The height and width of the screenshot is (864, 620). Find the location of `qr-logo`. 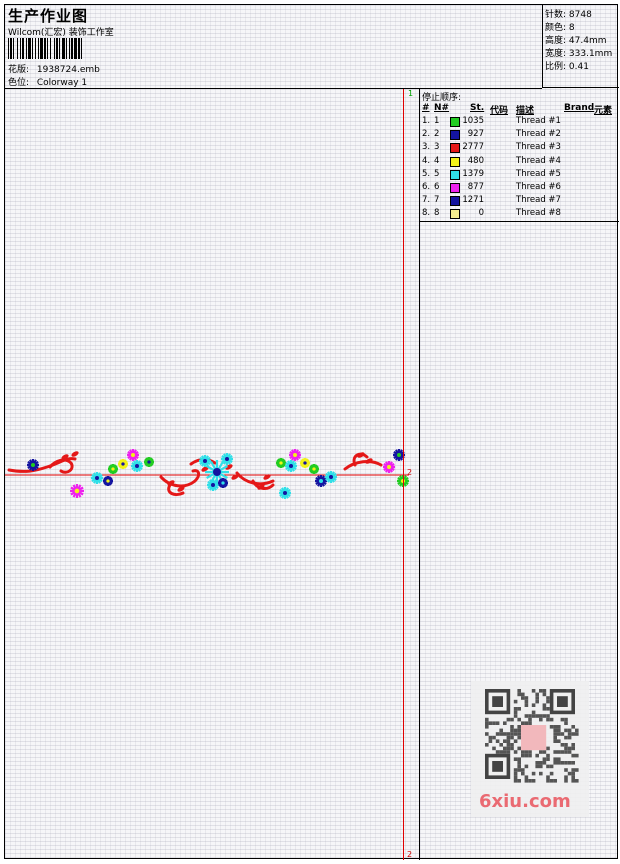

qr-logo is located at coordinates (534, 738).